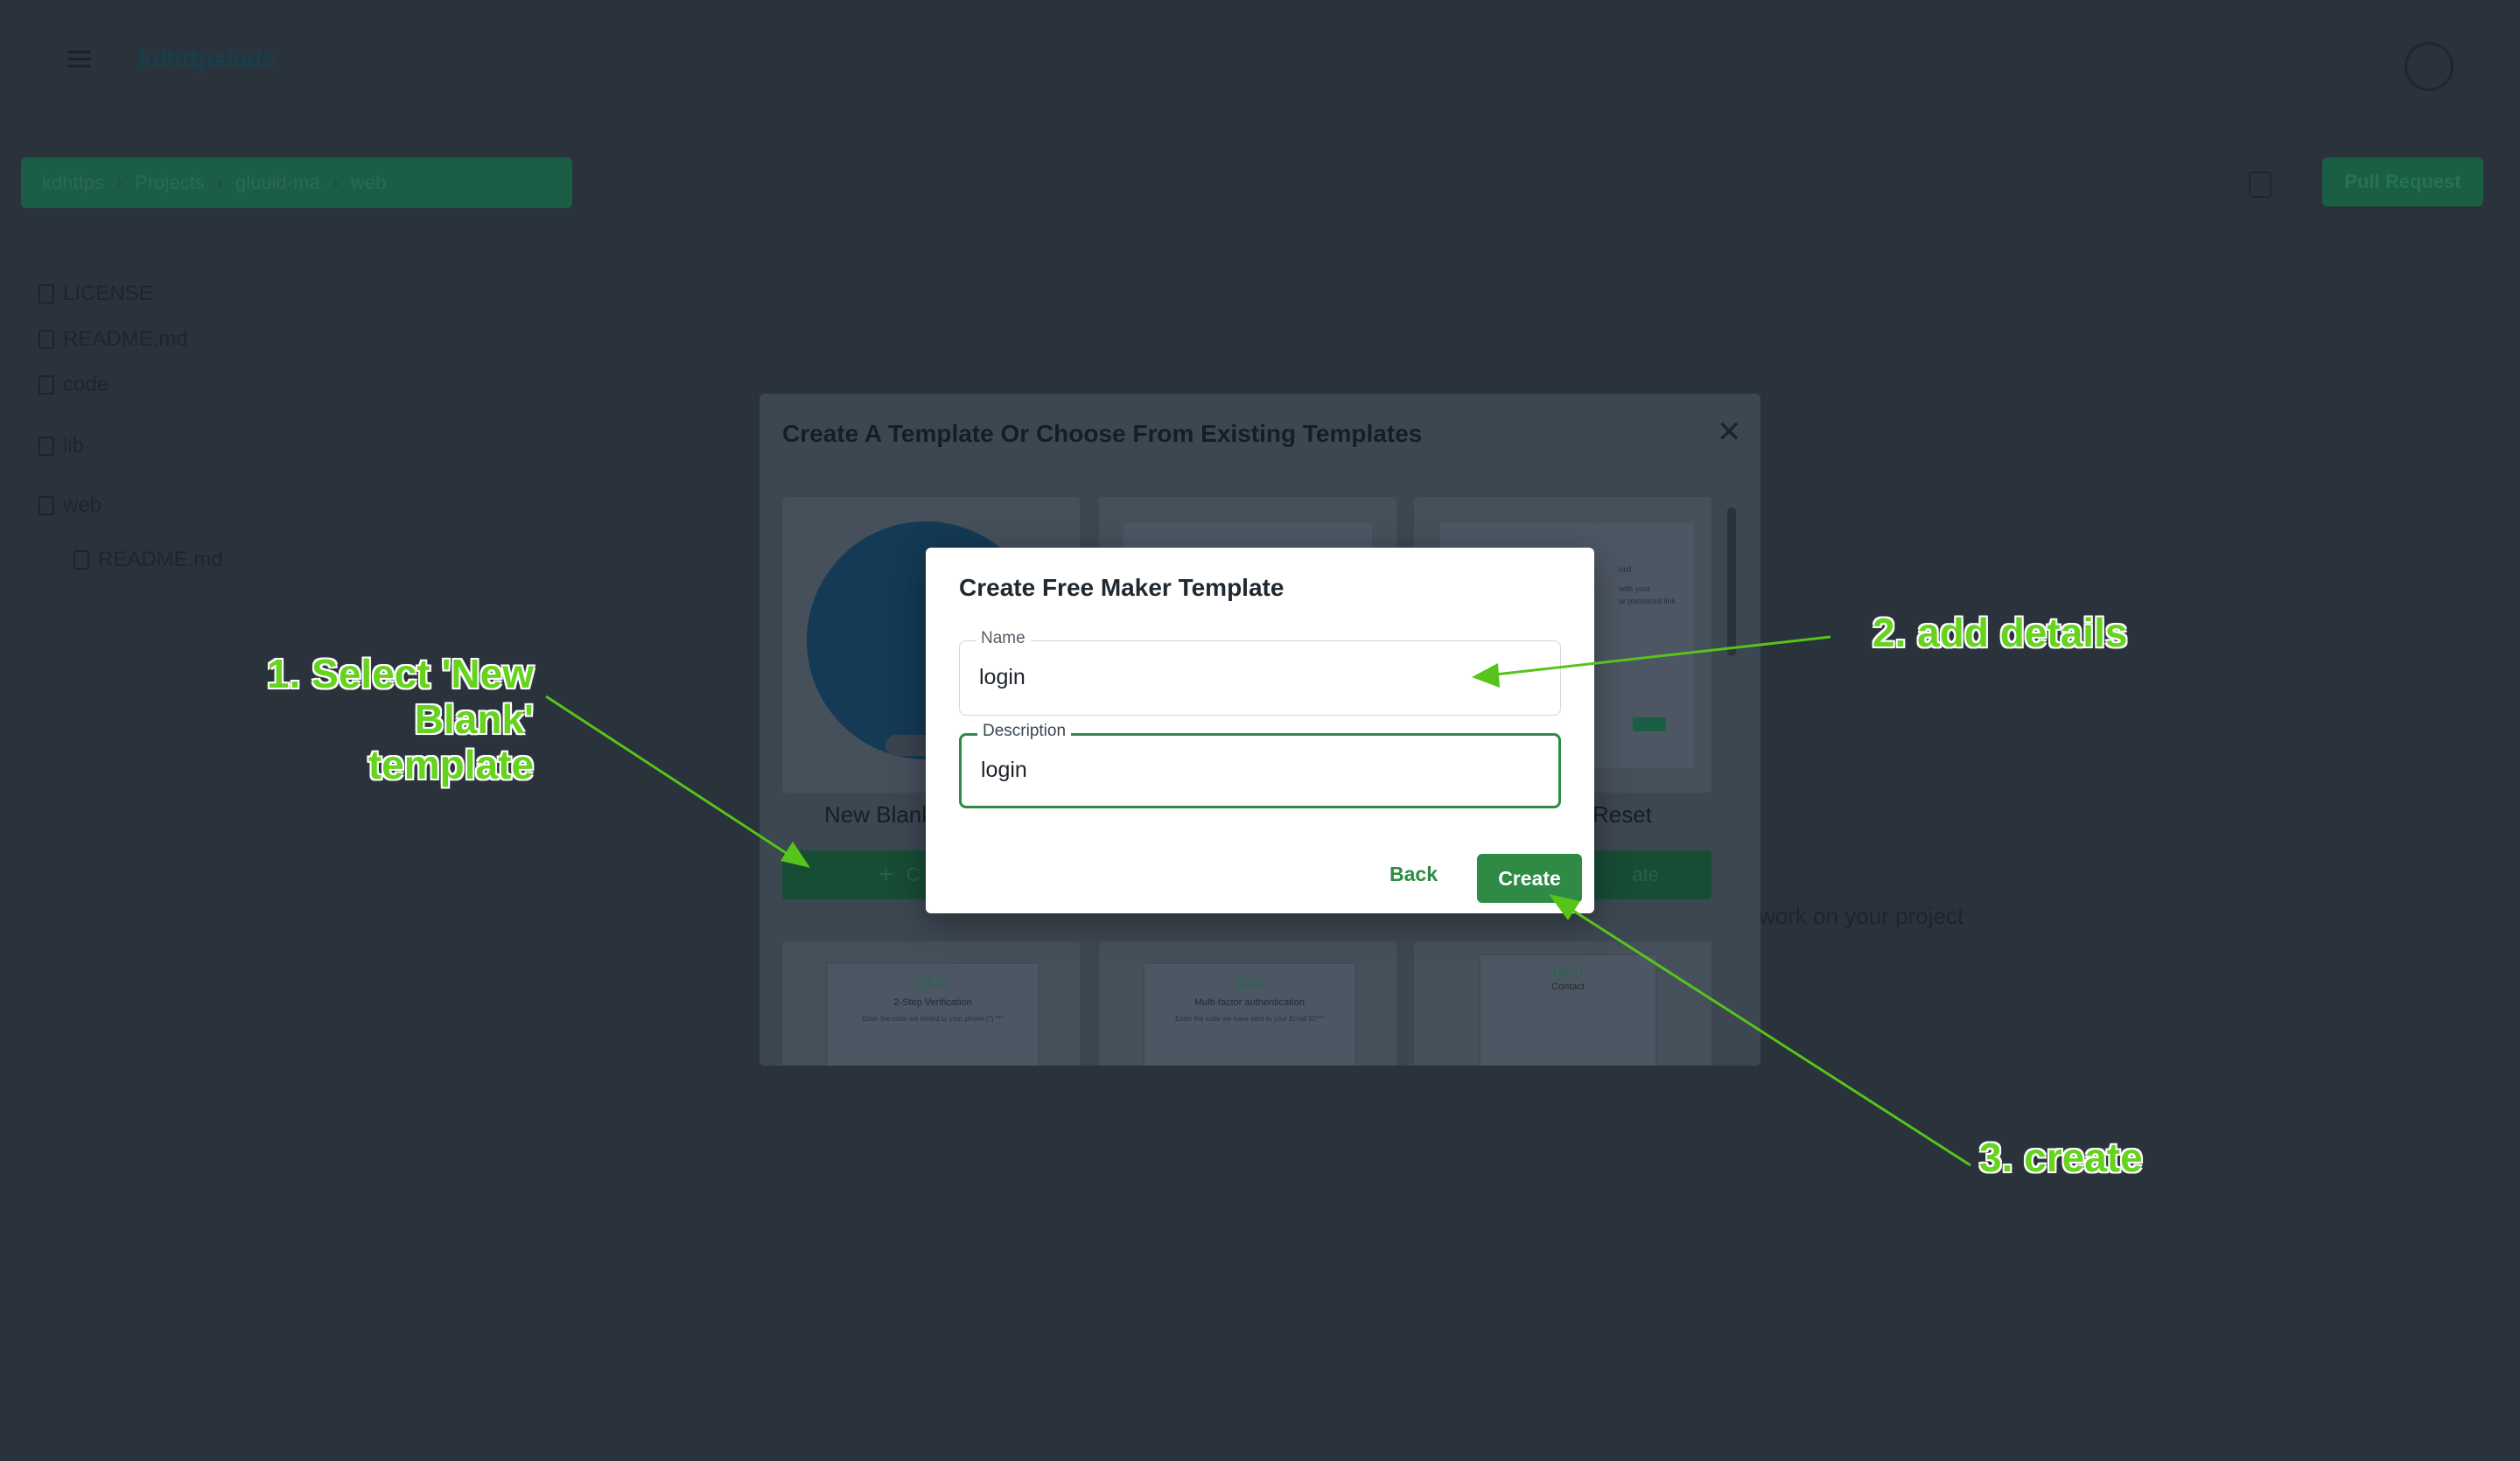 Image resolution: width=2520 pixels, height=1461 pixels. I want to click on folder-item: web, so click(70, 505).